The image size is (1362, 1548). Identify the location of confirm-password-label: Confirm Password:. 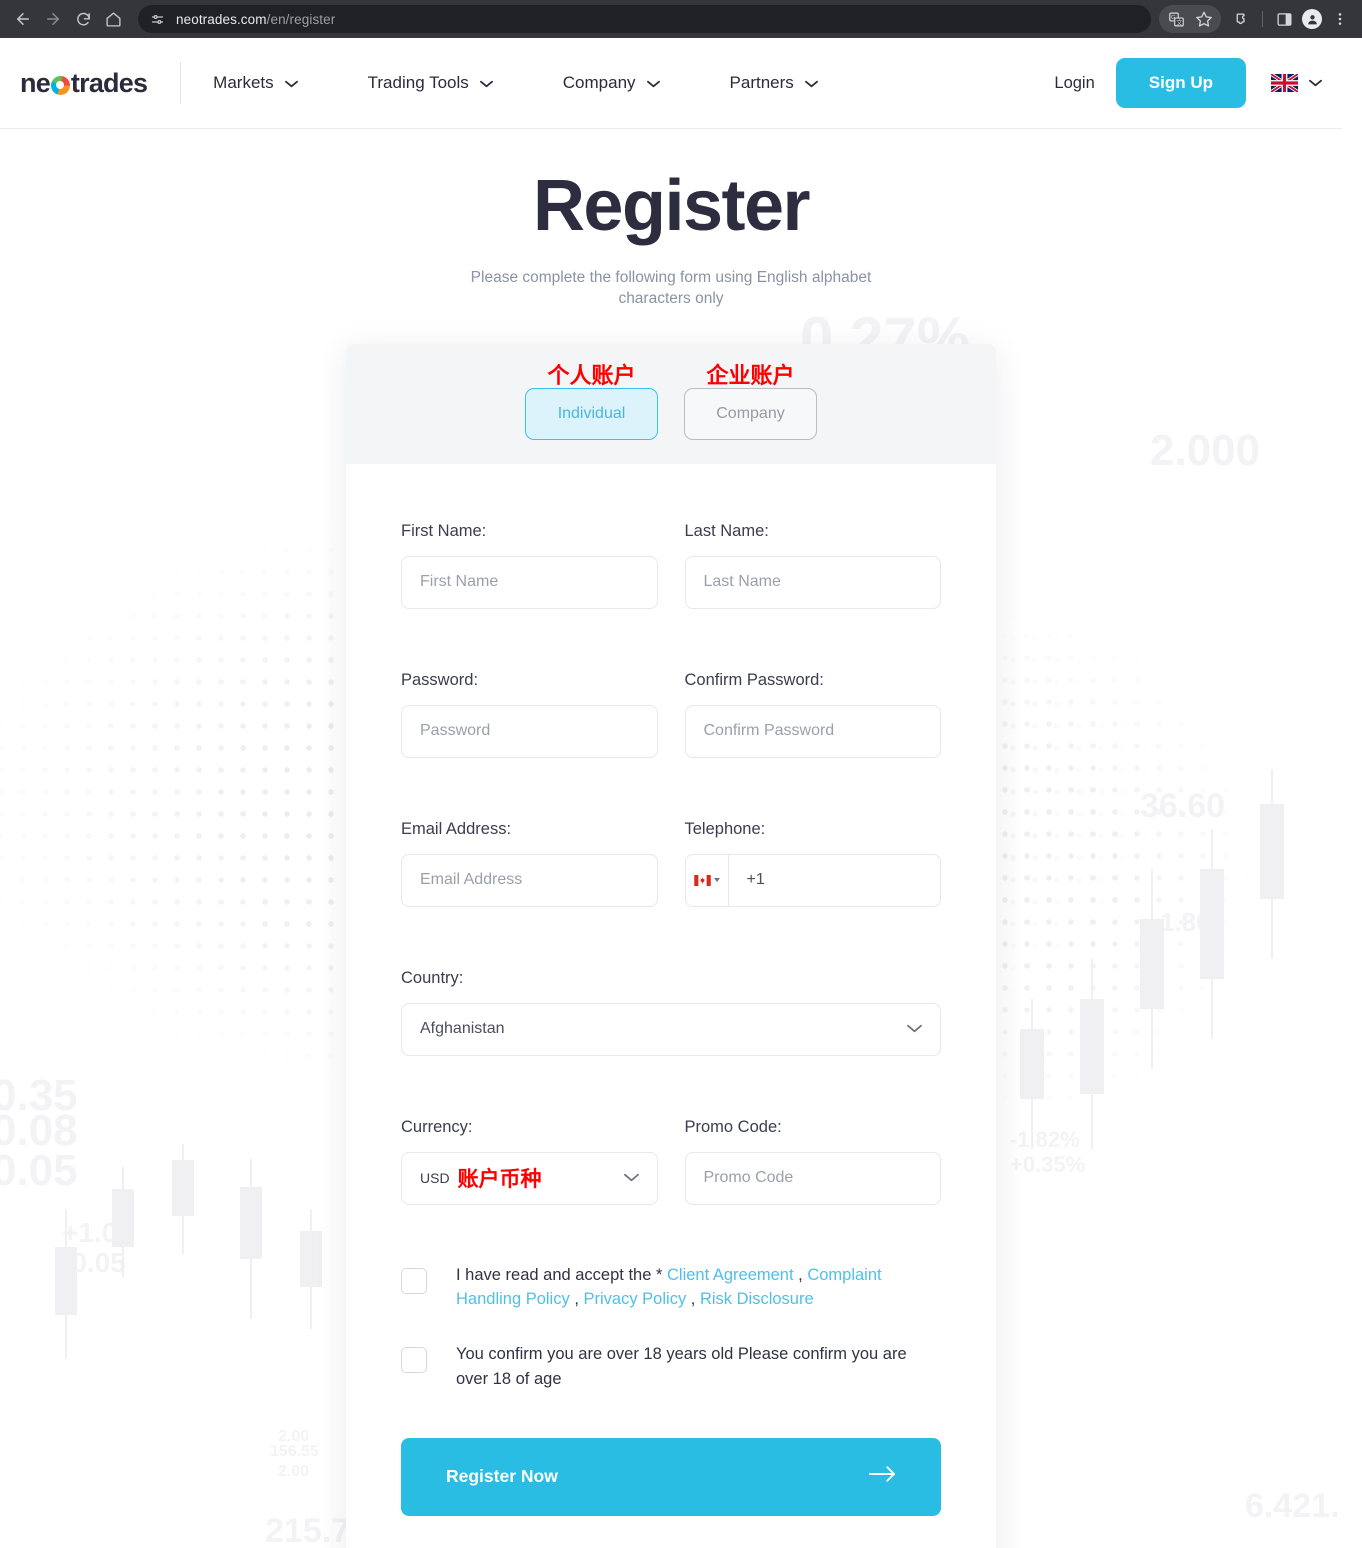
(754, 679).